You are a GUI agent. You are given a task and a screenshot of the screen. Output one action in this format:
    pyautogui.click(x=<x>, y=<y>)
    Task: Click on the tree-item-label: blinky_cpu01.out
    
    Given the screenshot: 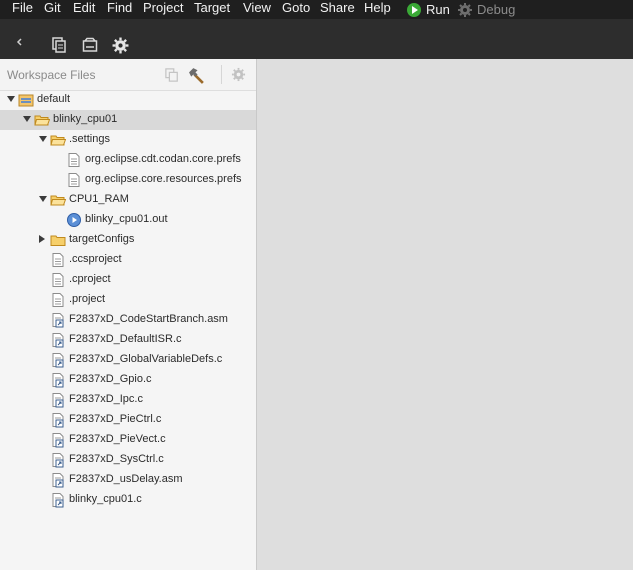 What is the action you would take?
    pyautogui.click(x=126, y=219)
    